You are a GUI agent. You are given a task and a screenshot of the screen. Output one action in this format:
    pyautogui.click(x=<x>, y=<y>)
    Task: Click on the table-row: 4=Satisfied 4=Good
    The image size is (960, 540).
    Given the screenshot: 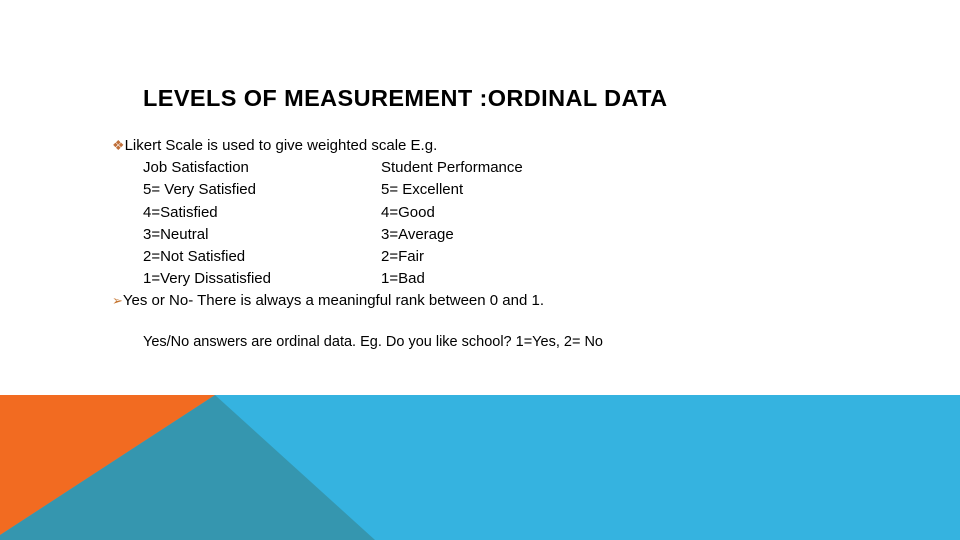 What is the action you would take?
    pyautogui.click(x=492, y=213)
    